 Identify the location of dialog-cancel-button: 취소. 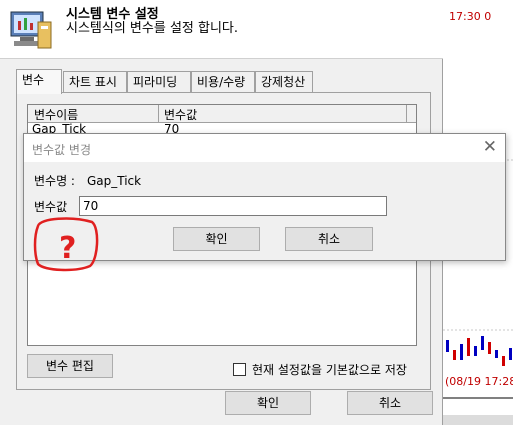
(329, 239).